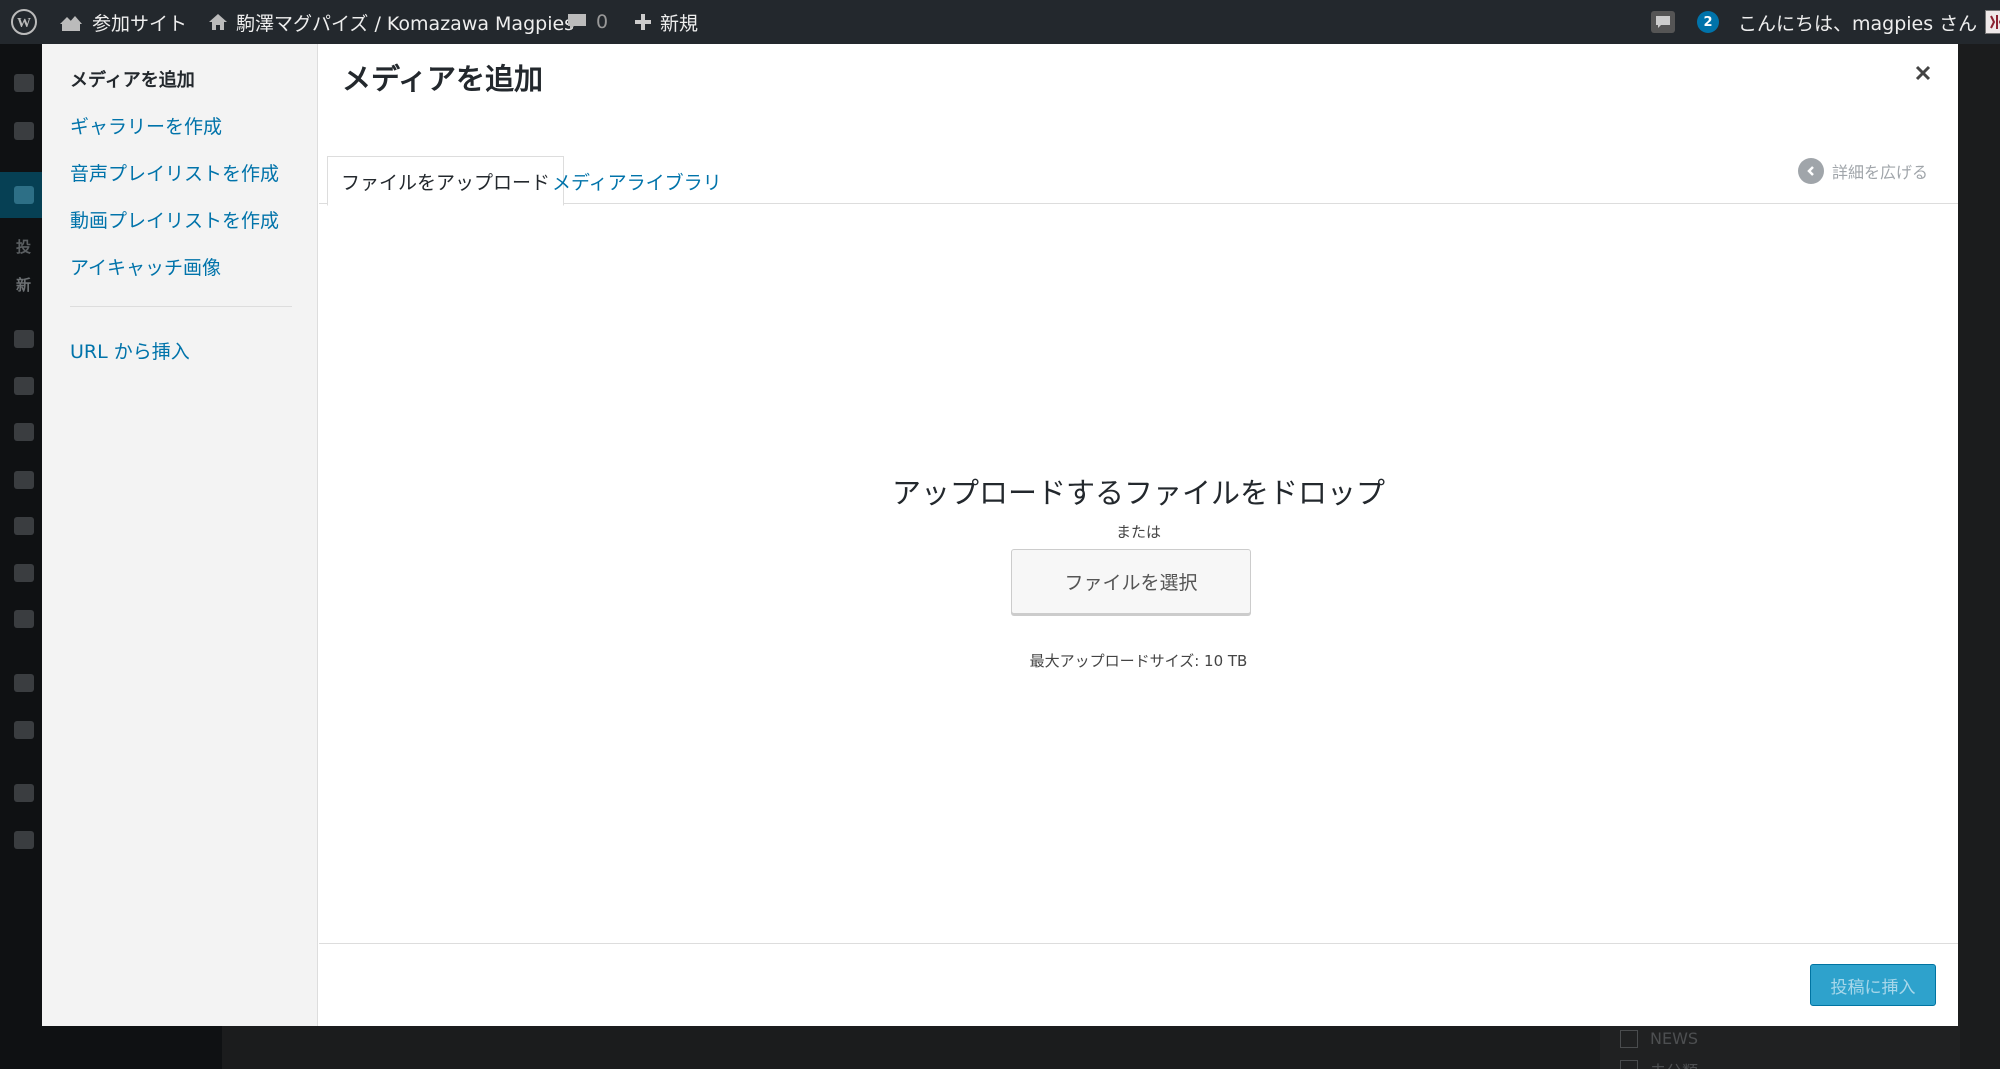 The height and width of the screenshot is (1069, 2000). What do you see at coordinates (1674, 1038) in the screenshot?
I see `category-label: NEWS` at bounding box center [1674, 1038].